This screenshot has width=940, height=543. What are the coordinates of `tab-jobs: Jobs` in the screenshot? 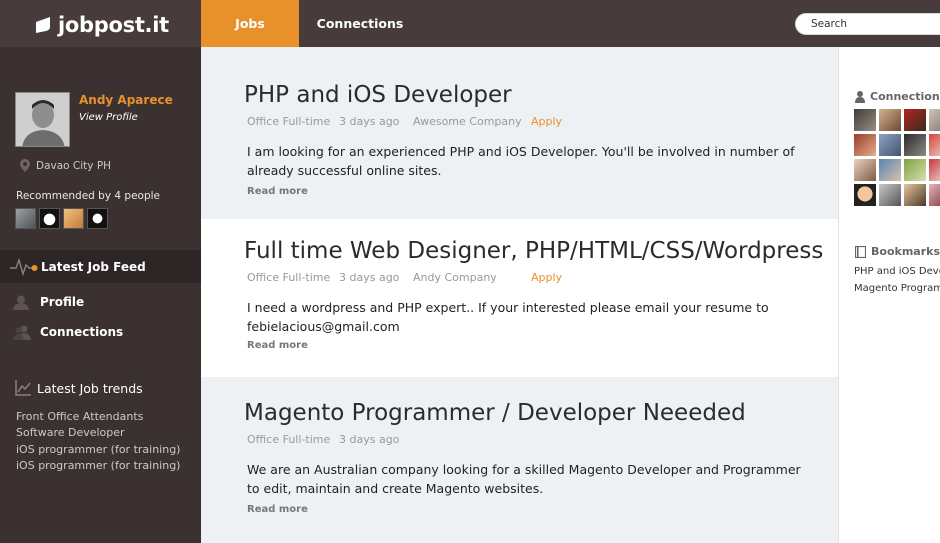 It's located at (250, 23).